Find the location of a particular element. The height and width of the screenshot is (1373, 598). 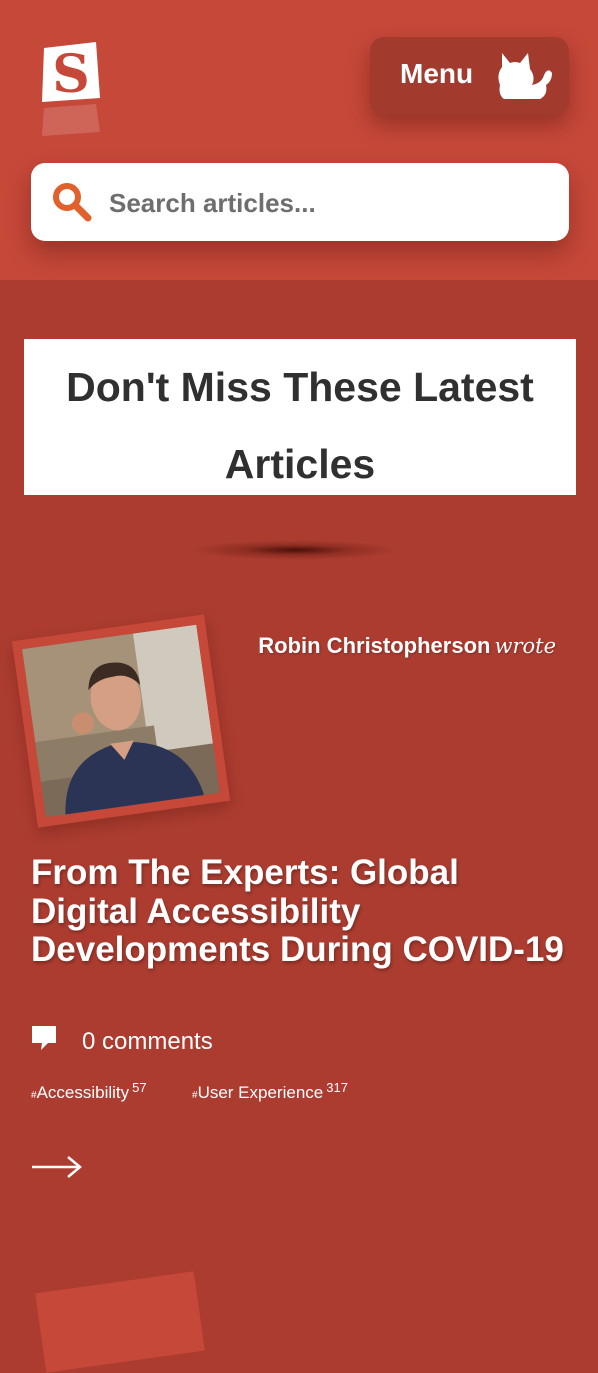

section-heading: Don't Miss These Latest Articles is located at coordinates (300, 425).